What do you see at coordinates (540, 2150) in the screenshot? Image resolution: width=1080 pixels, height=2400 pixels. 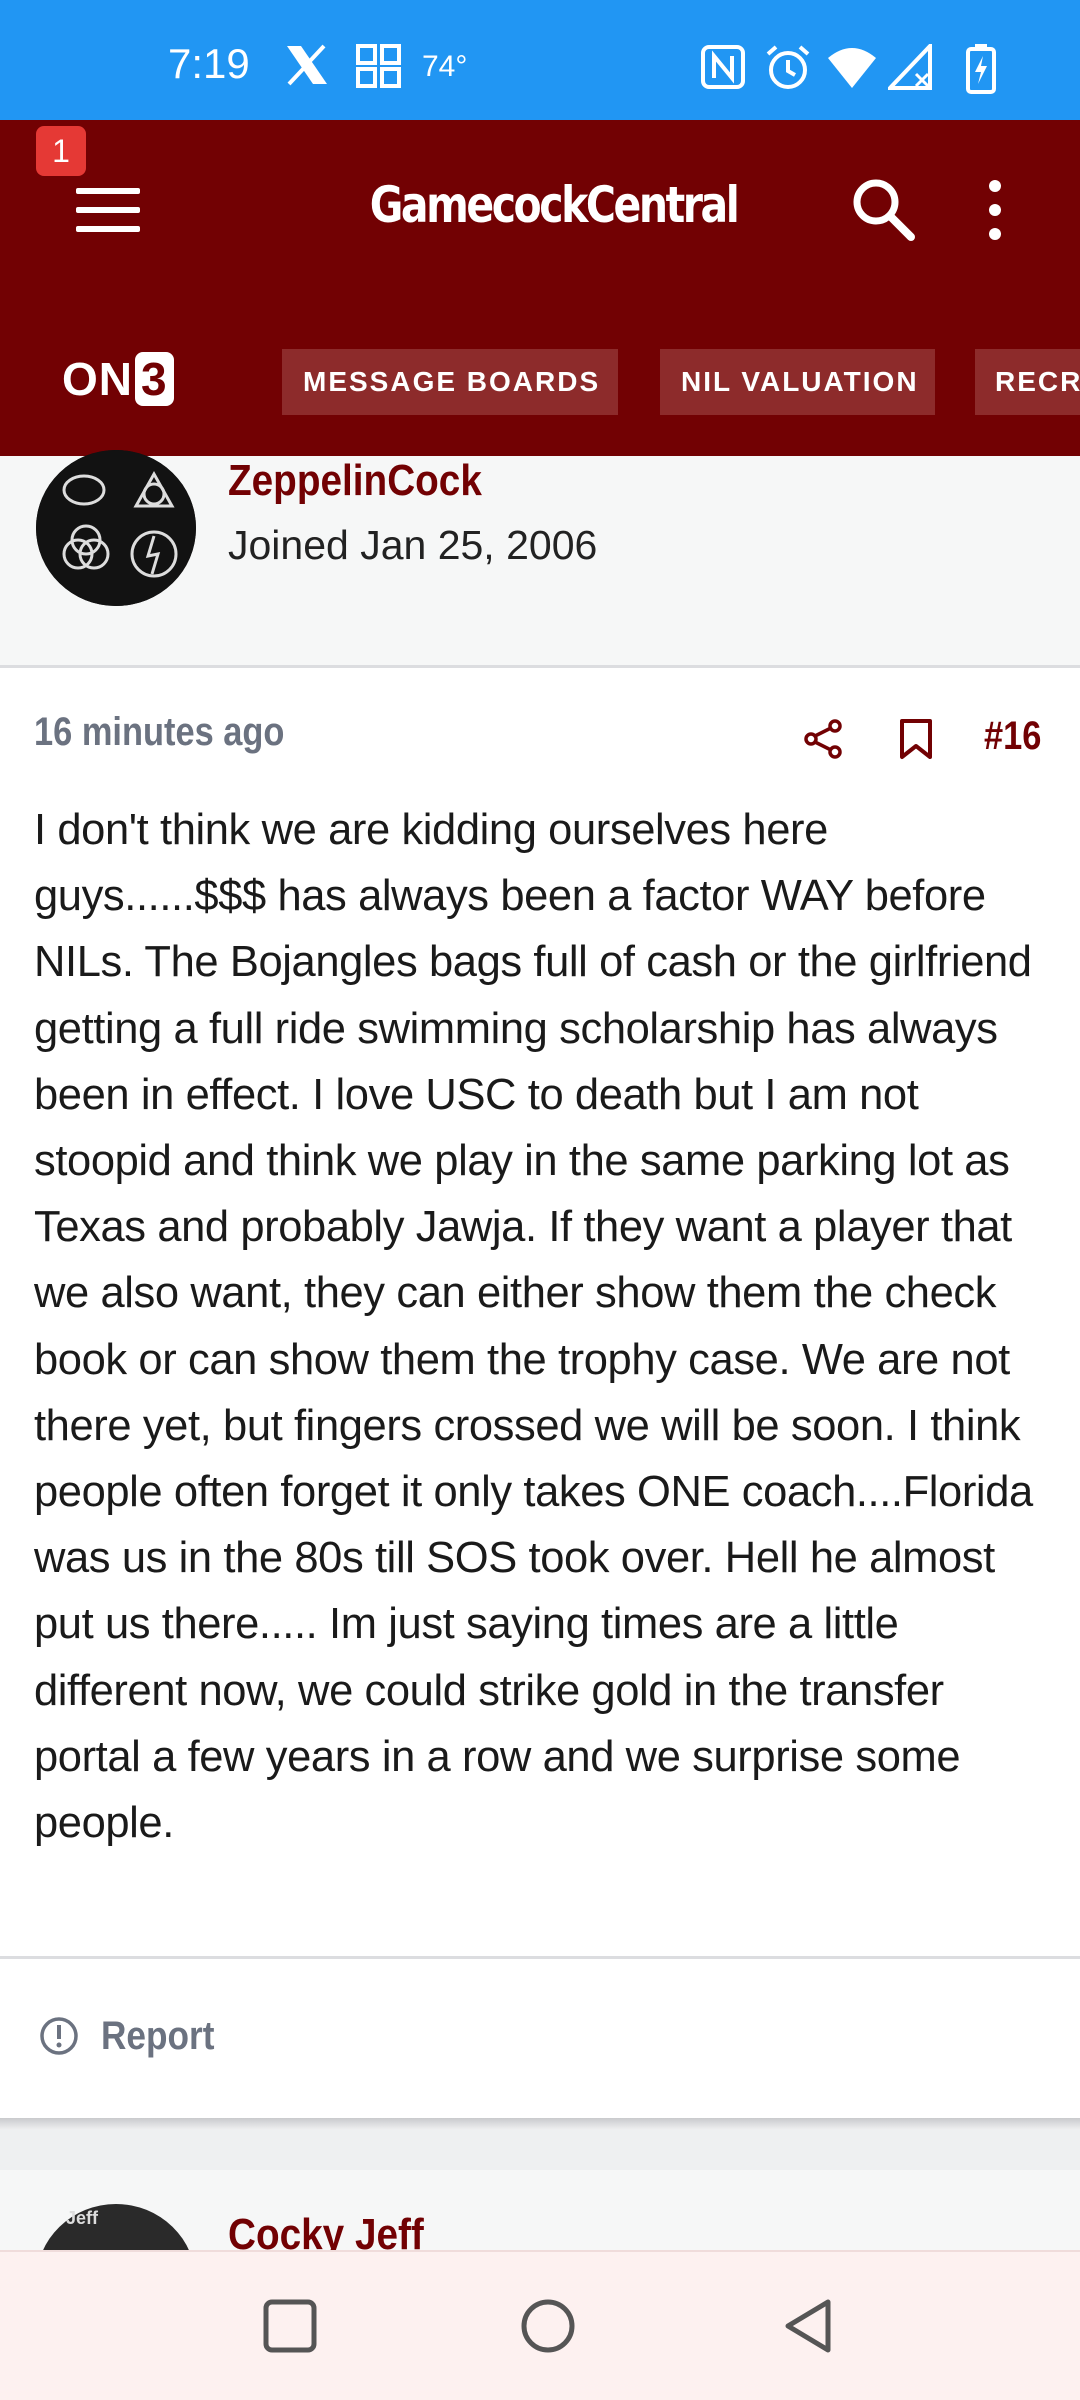 I see `post-gap` at bounding box center [540, 2150].